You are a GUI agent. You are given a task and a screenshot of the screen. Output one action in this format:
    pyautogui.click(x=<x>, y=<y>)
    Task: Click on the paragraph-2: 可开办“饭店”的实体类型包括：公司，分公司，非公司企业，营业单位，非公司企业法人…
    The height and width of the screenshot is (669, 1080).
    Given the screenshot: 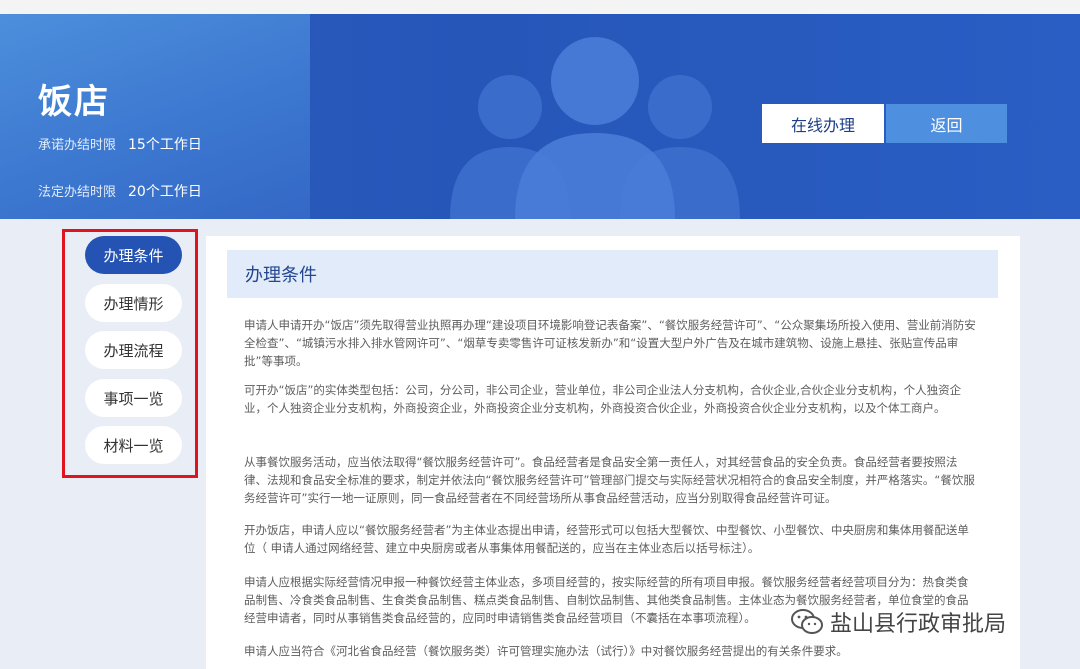 What is the action you would take?
    pyautogui.click(x=603, y=399)
    